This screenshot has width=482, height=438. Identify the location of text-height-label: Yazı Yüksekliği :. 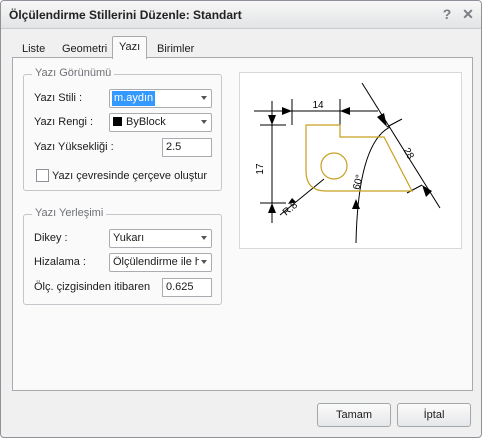
(74, 147).